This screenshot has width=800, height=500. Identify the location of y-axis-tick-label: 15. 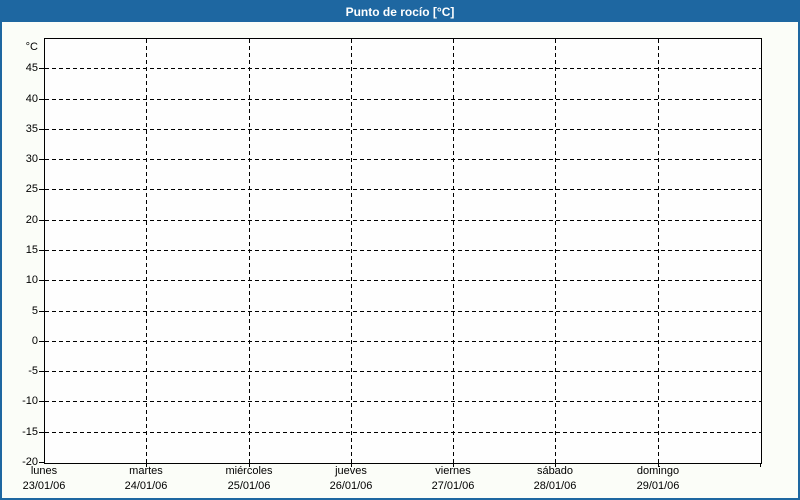
(31, 250).